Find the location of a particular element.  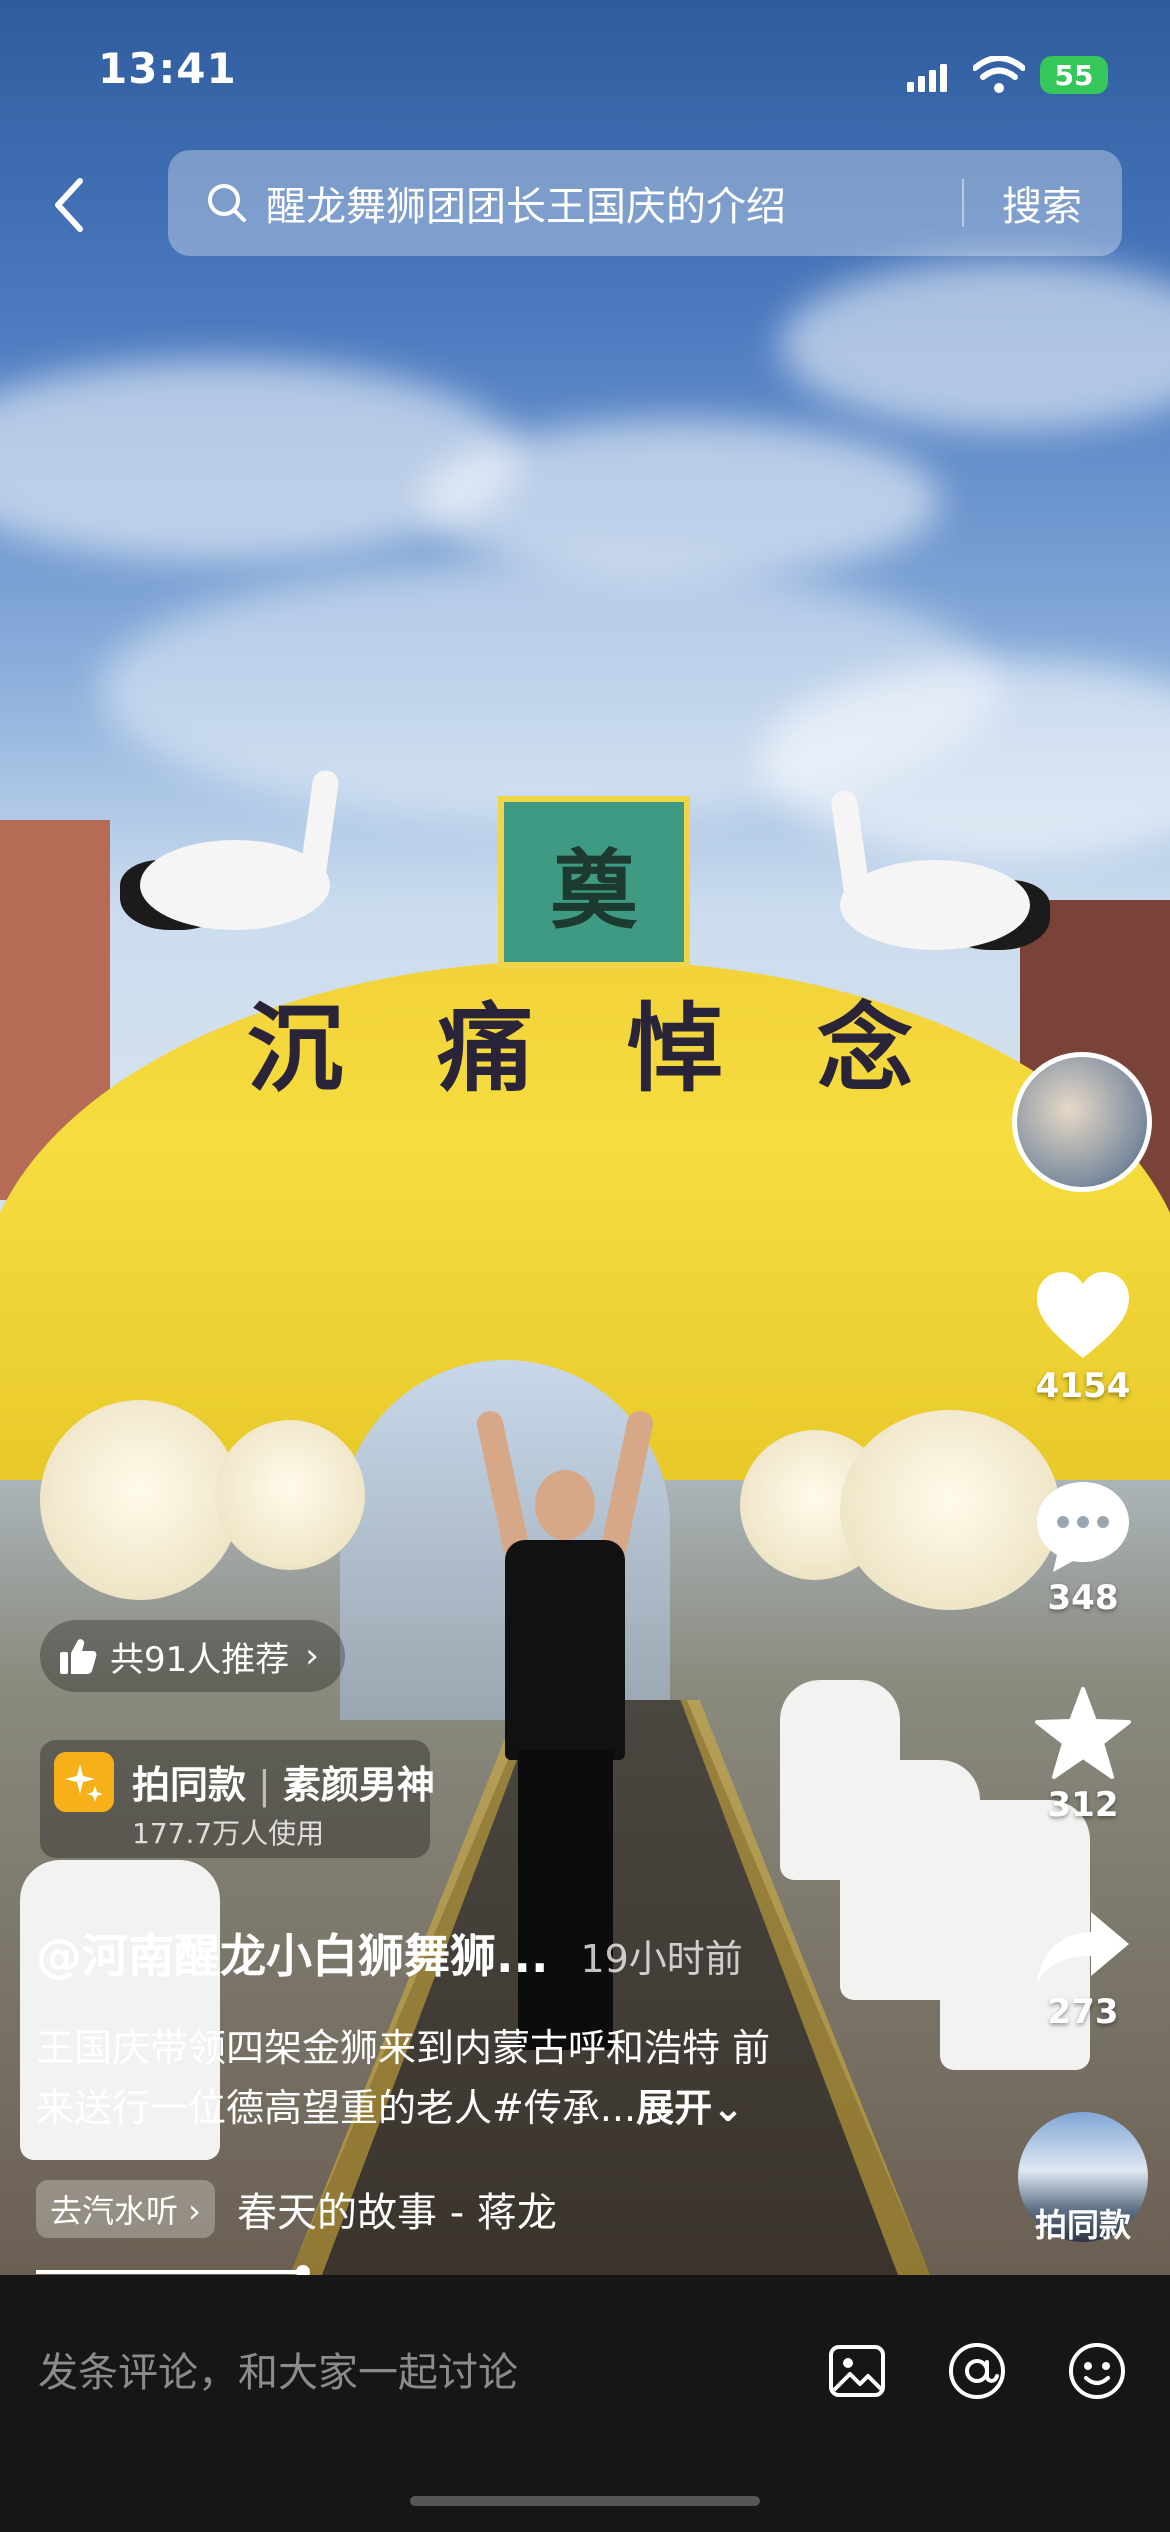

shoot-same-title: 拍同款 | 素颜男神 is located at coordinates (283, 1781).